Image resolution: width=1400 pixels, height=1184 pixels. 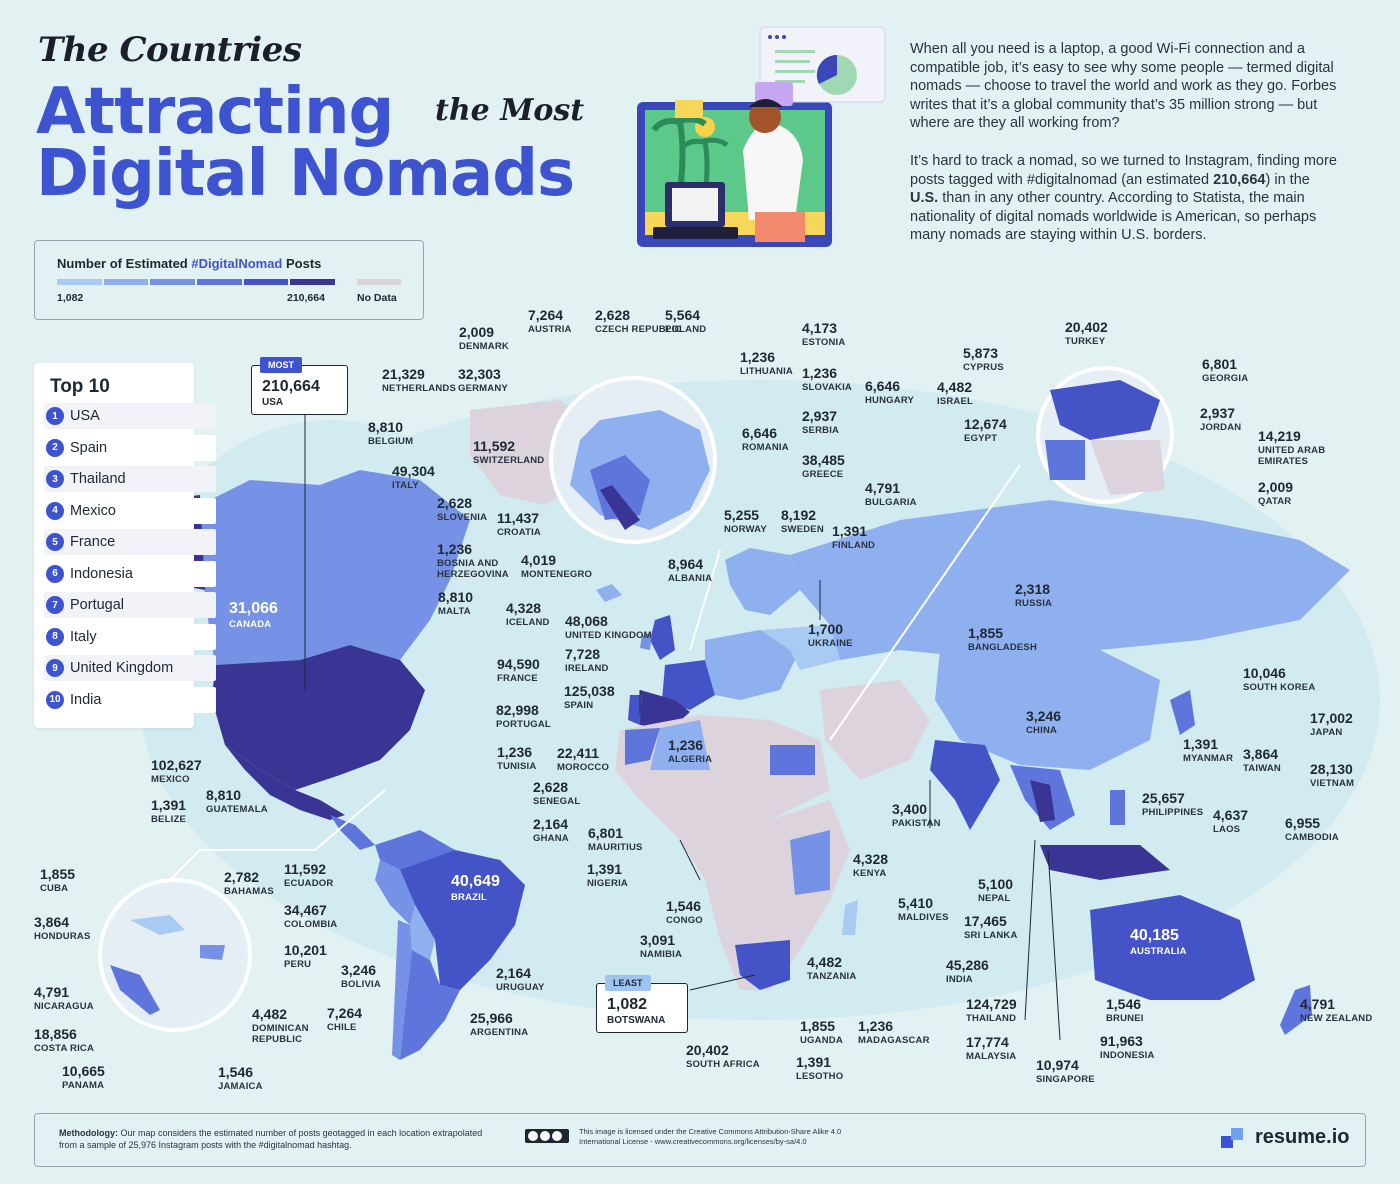 I want to click on country-name: BRAZIL, so click(x=469, y=897).